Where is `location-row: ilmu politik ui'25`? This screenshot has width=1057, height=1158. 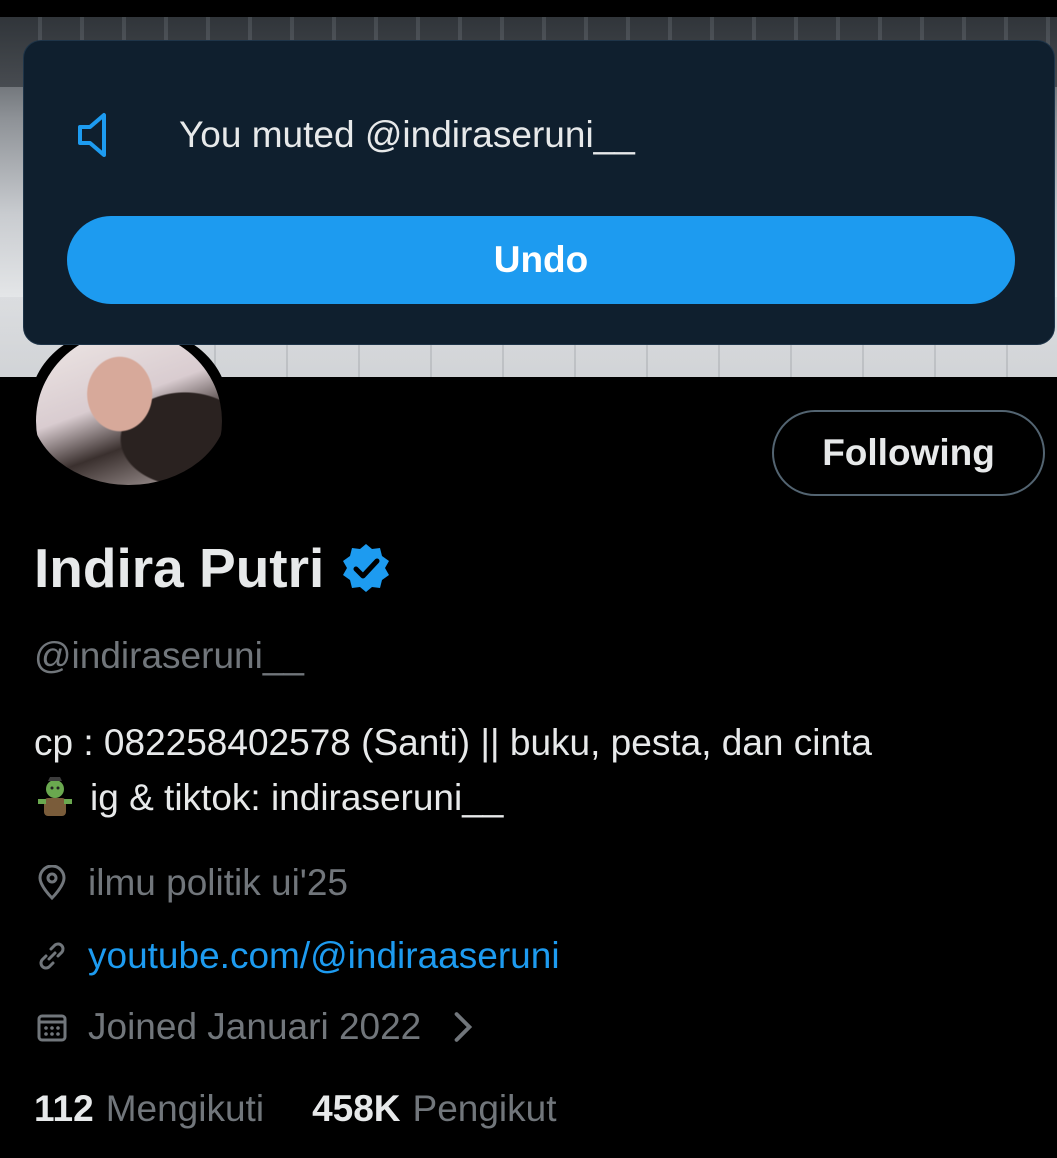 location-row: ilmu politik ui'25 is located at coordinates (191, 883).